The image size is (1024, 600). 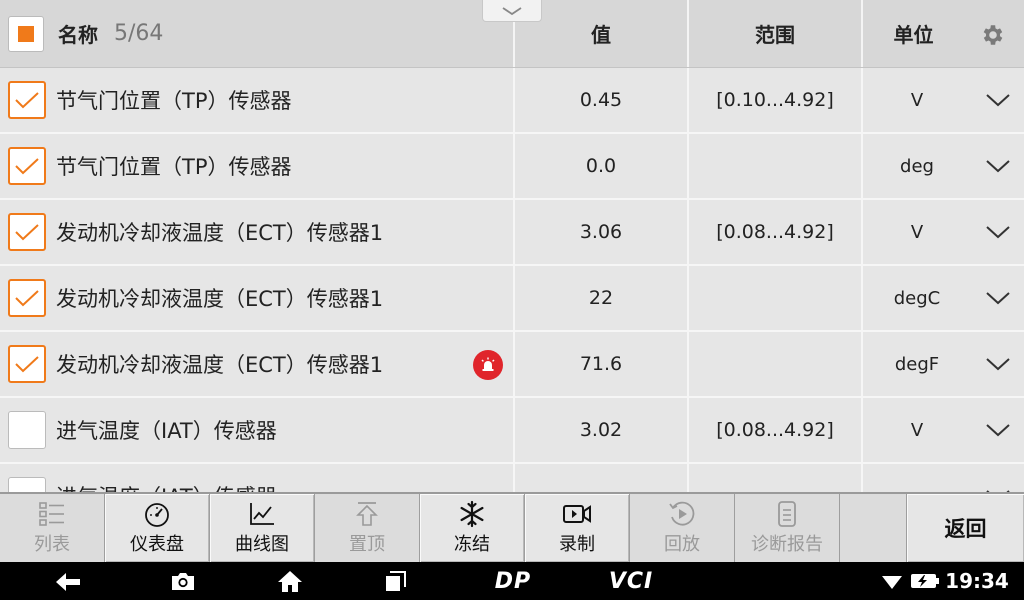 I want to click on row-unit-cell: degF, so click(x=916, y=364).